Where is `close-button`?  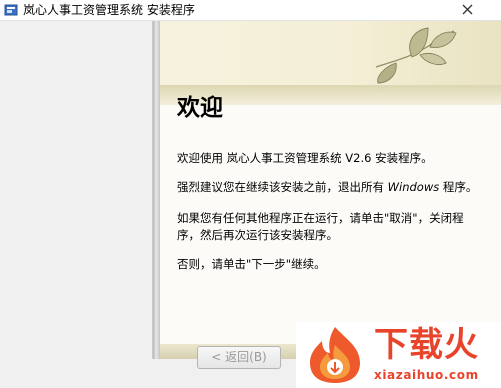
close-button is located at coordinates (468, 10).